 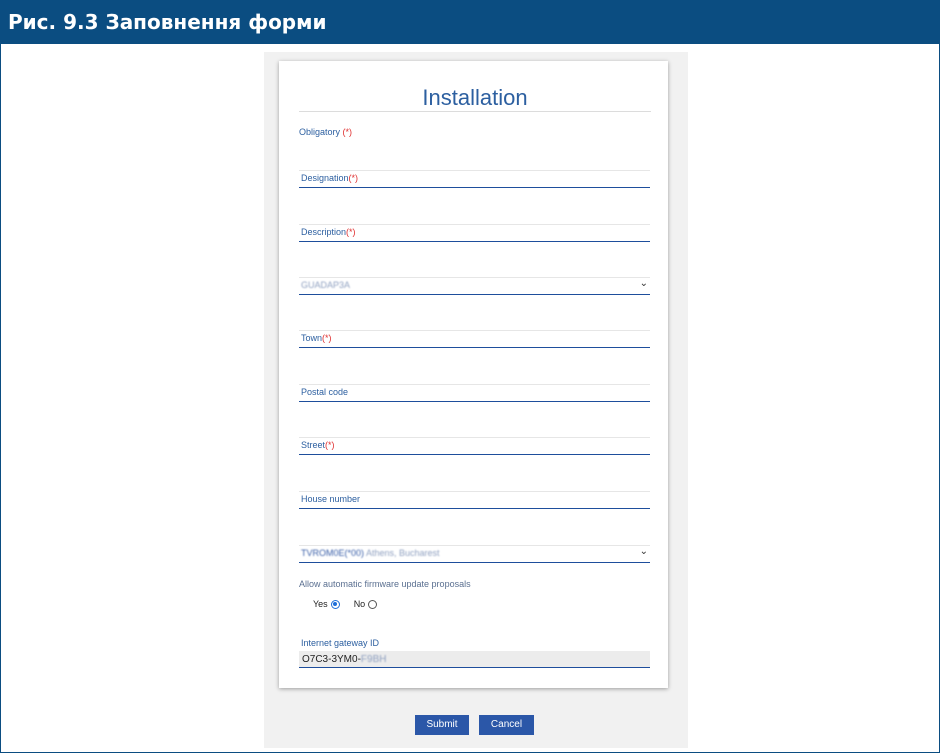 What do you see at coordinates (474, 659) in the screenshot?
I see `gateway-id-field: O7C3-3YM0-F9BH` at bounding box center [474, 659].